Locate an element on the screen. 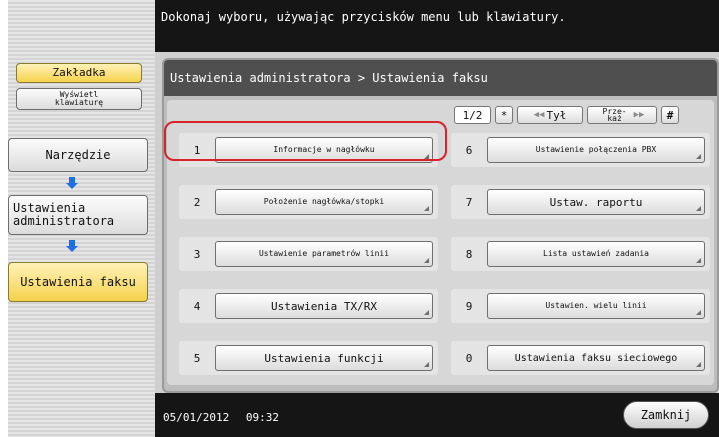 This screenshot has width=719, height=437. close-button: Zamknij is located at coordinates (666, 415).